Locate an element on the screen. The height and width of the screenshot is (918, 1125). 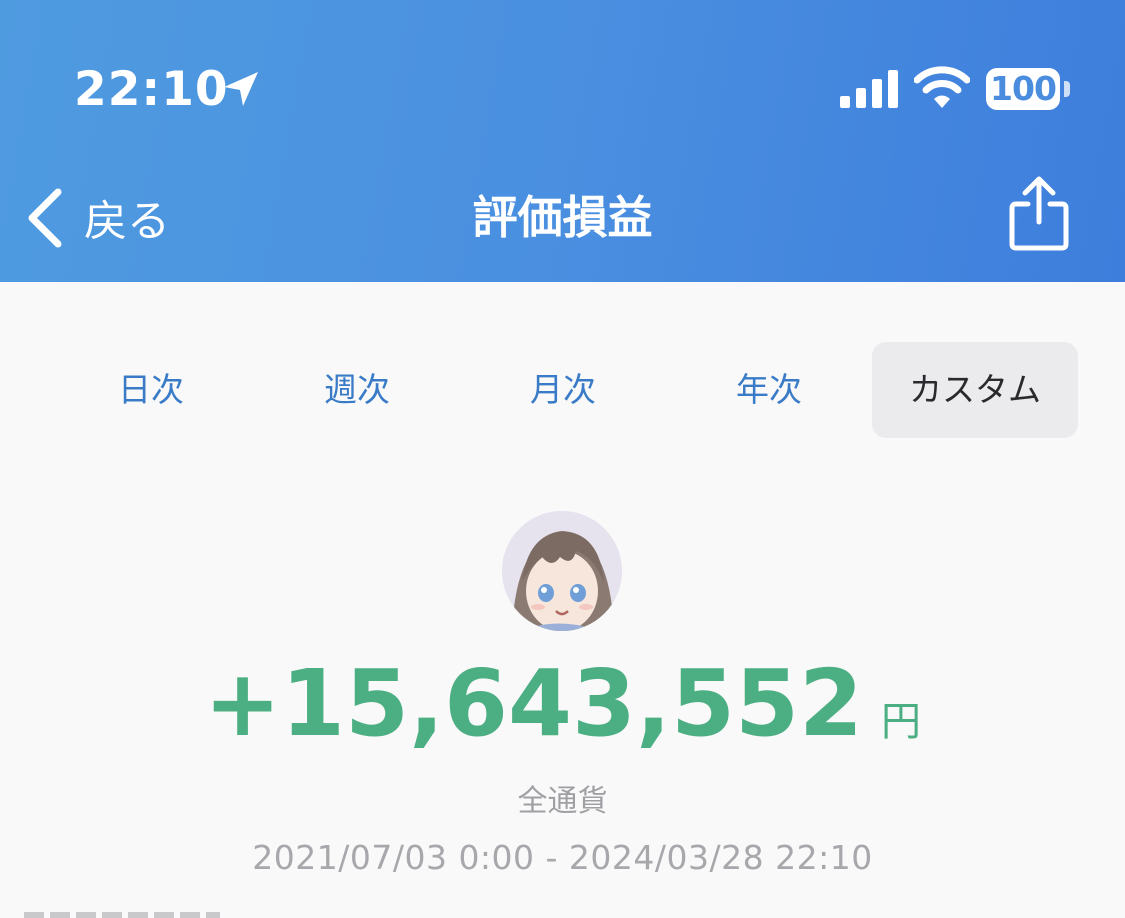
profit-amount: +15,643,552 is located at coordinates (533, 703).